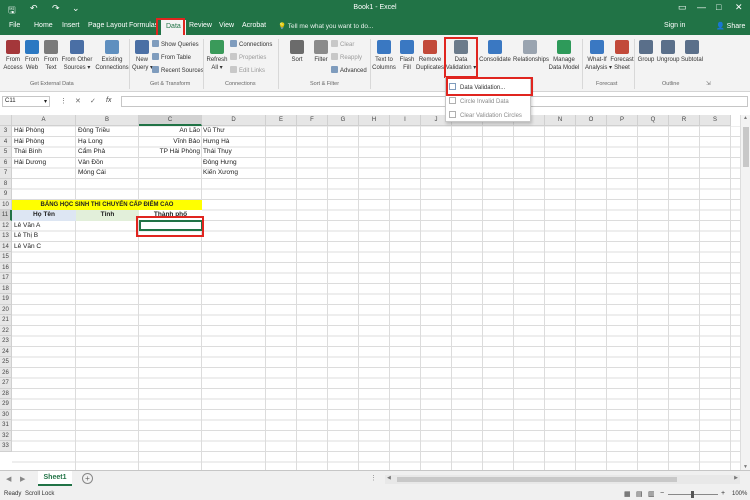  What do you see at coordinates (495, 51) in the screenshot?
I see `consolidate-button: Consolidate` at bounding box center [495, 51].